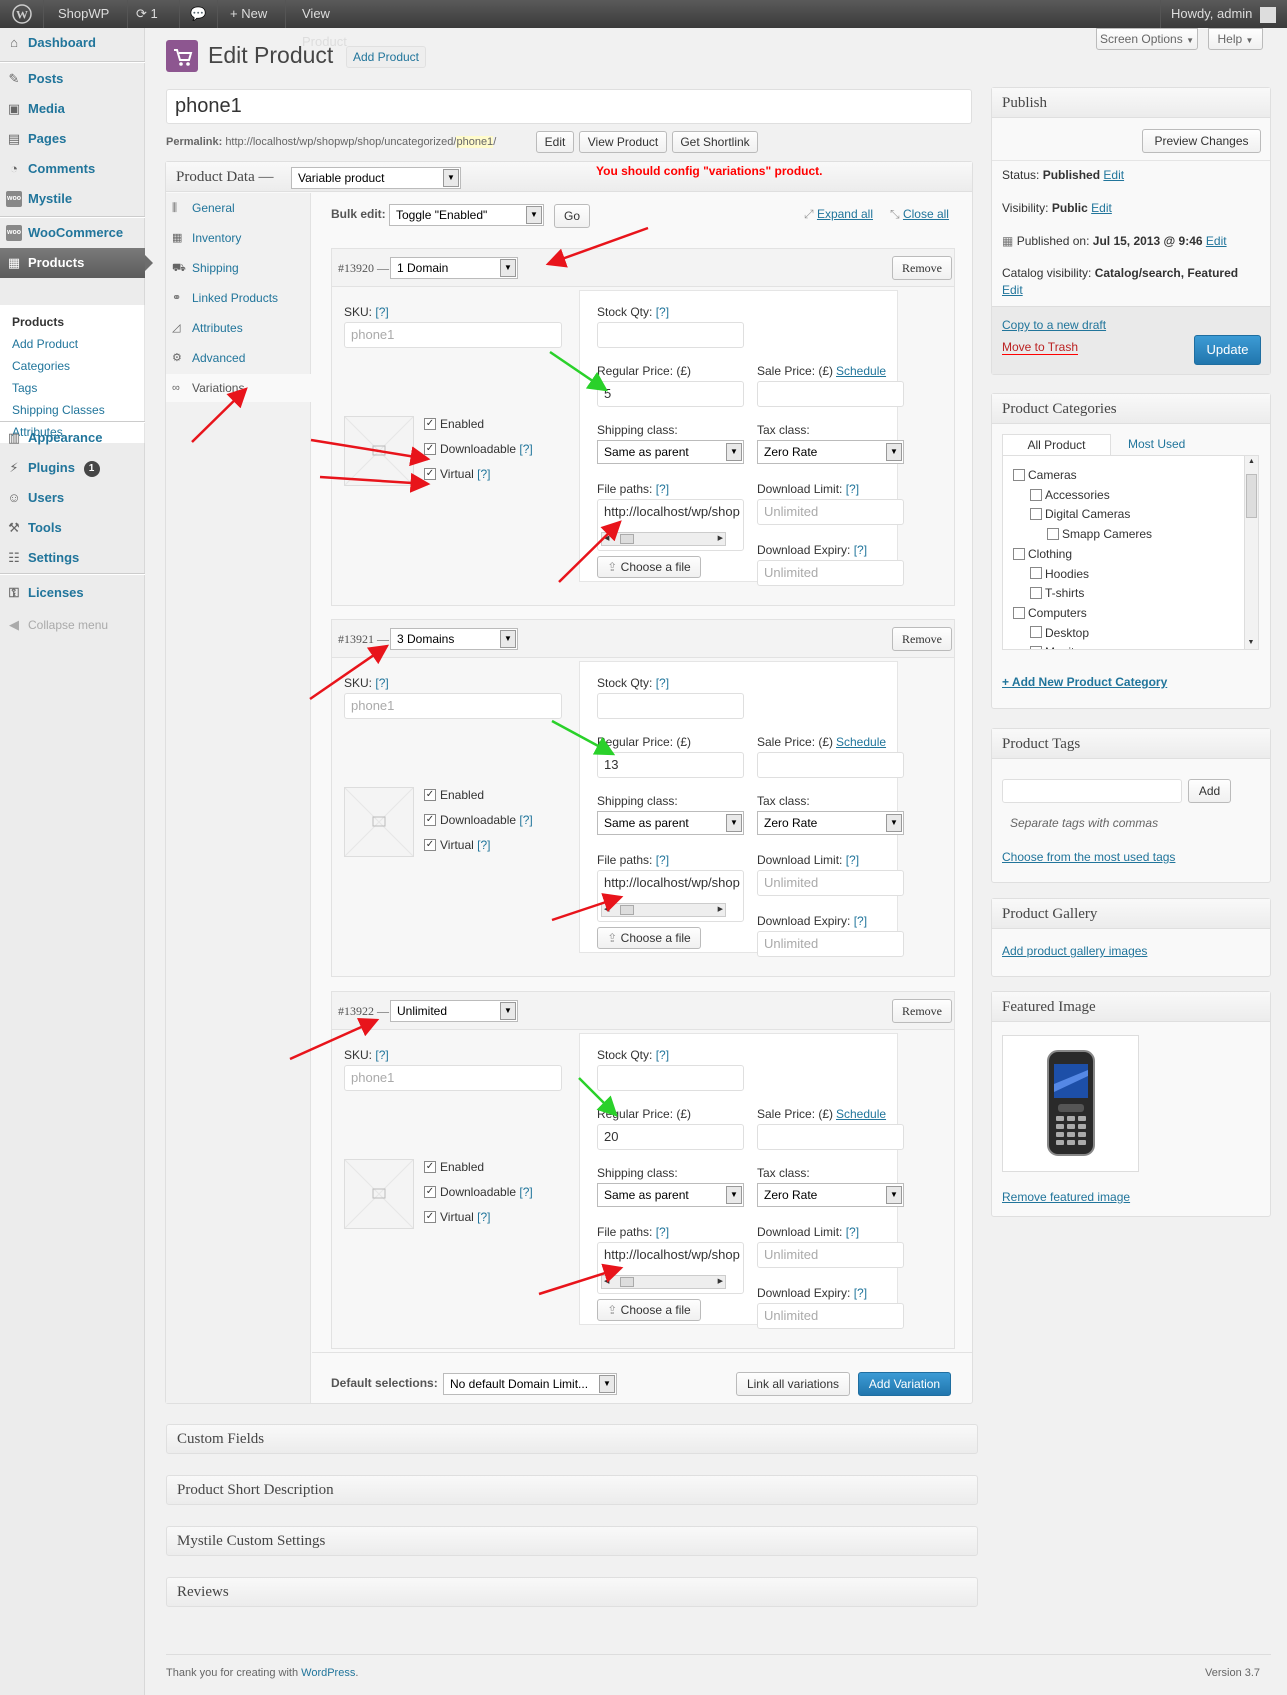 The height and width of the screenshot is (1695, 1287). What do you see at coordinates (1056, 453) in the screenshot?
I see `tab-all-categories: All Product Categories` at bounding box center [1056, 453].